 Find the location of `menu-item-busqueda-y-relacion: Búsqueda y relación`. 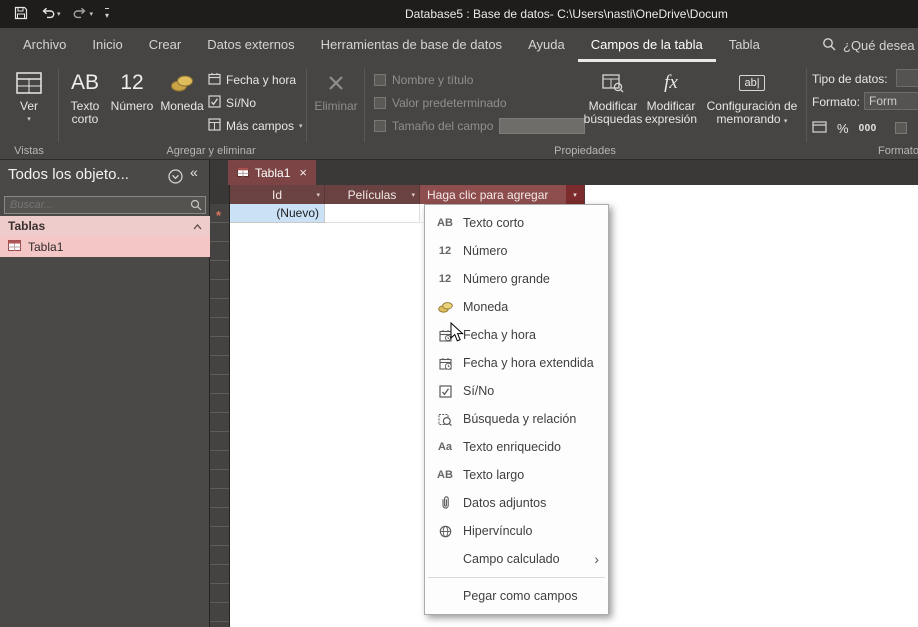

menu-item-busqueda-y-relacion: Búsqueda y relación is located at coordinates (516, 419).